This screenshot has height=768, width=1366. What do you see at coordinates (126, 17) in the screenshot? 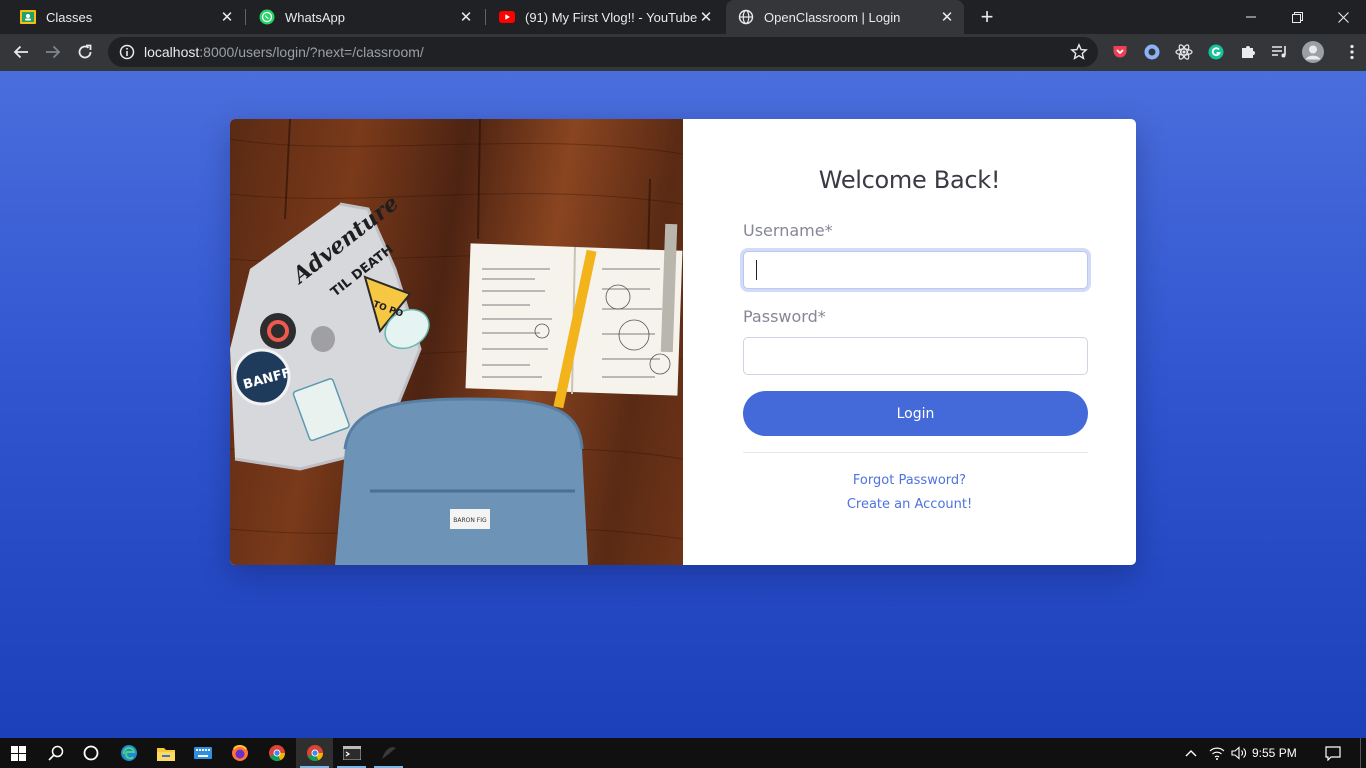
I see `tab-classes: Classes ✕` at bounding box center [126, 17].